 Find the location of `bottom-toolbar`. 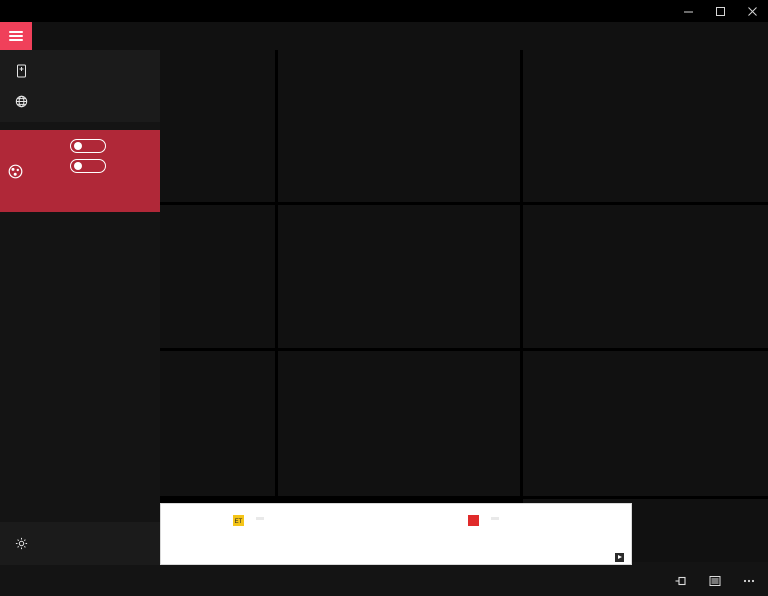

bottom-toolbar is located at coordinates (384, 580).